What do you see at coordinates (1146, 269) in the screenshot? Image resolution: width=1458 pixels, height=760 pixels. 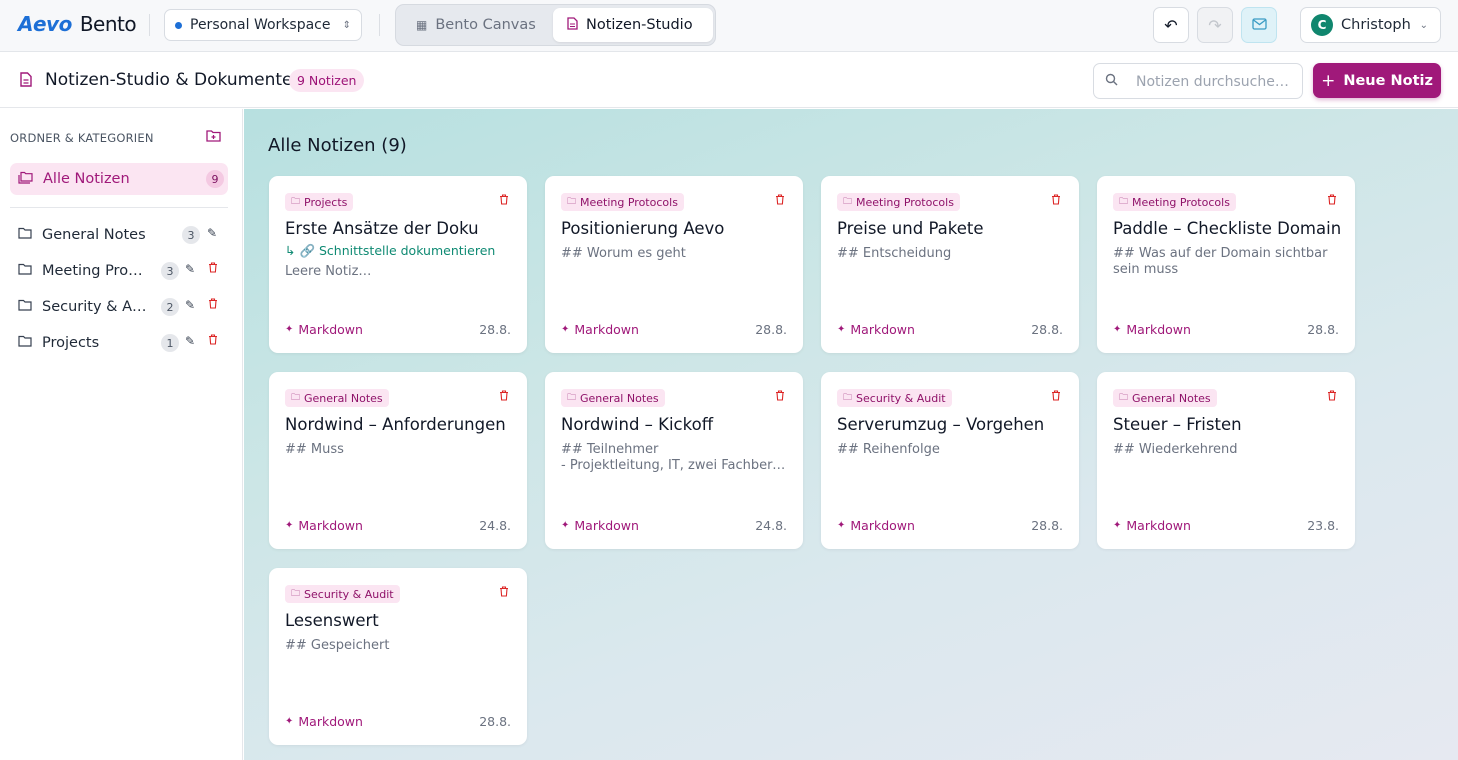 I see `preview-line: sein muss` at bounding box center [1146, 269].